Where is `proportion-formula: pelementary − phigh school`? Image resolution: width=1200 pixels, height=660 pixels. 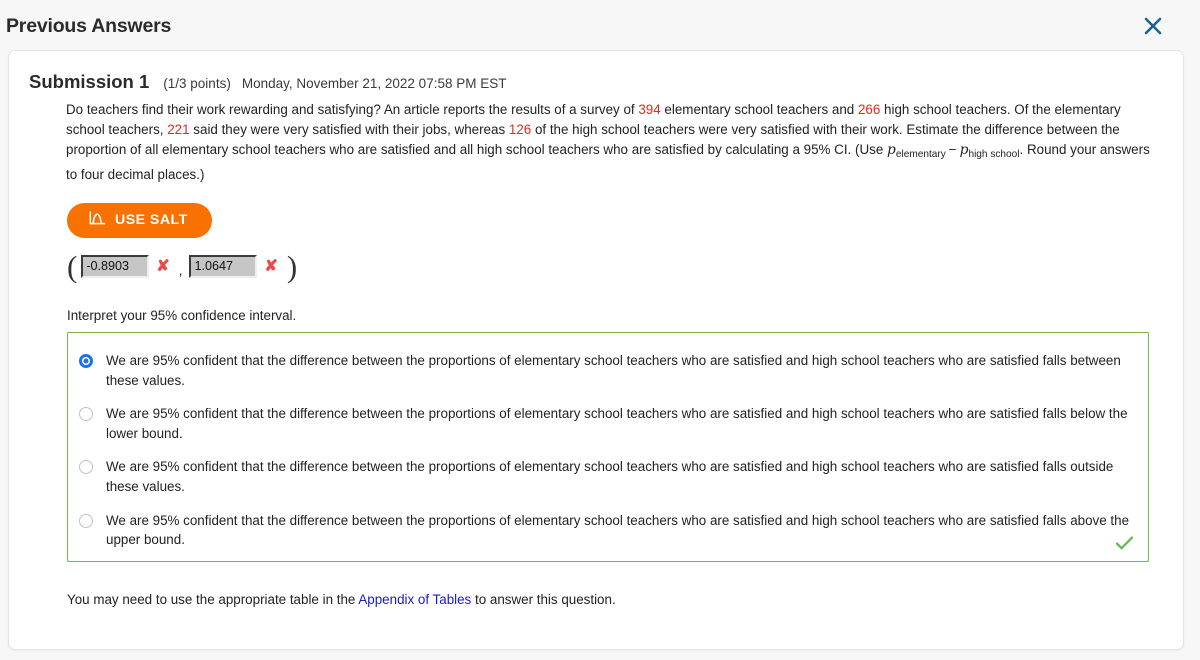
proportion-formula: pelementary − phigh school is located at coordinates (953, 151).